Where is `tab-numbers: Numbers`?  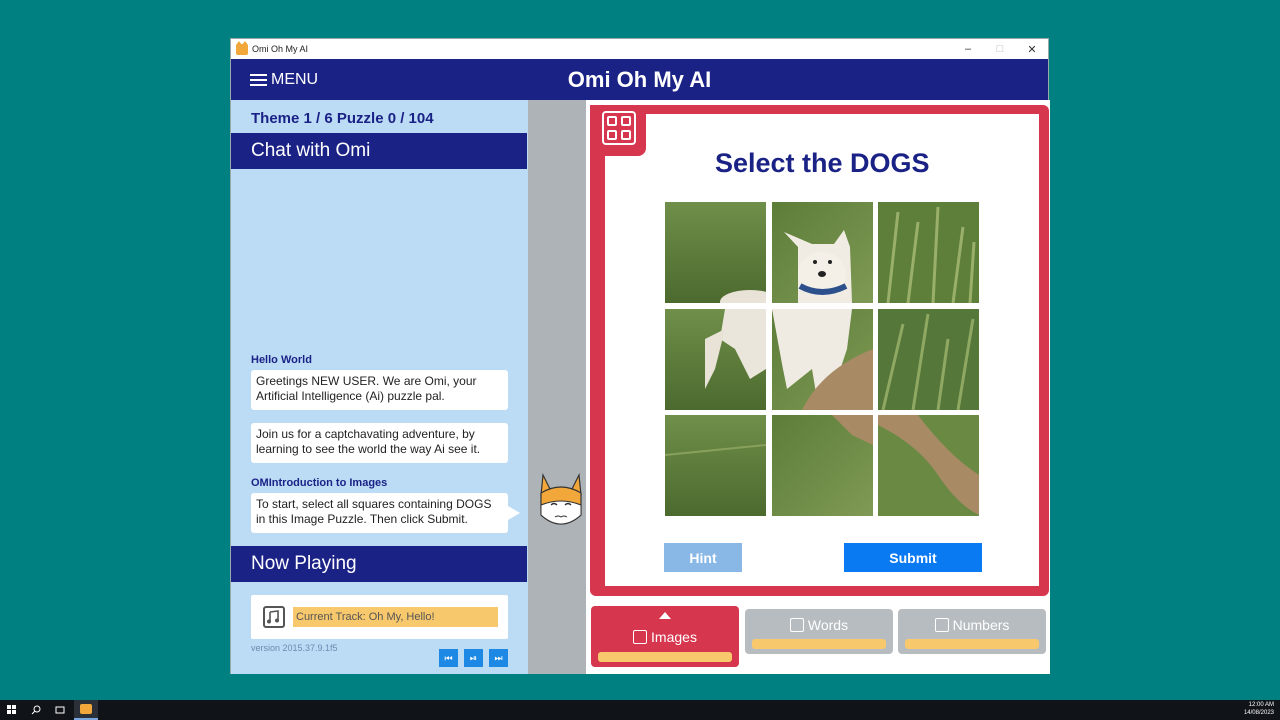 tab-numbers: Numbers is located at coordinates (972, 631).